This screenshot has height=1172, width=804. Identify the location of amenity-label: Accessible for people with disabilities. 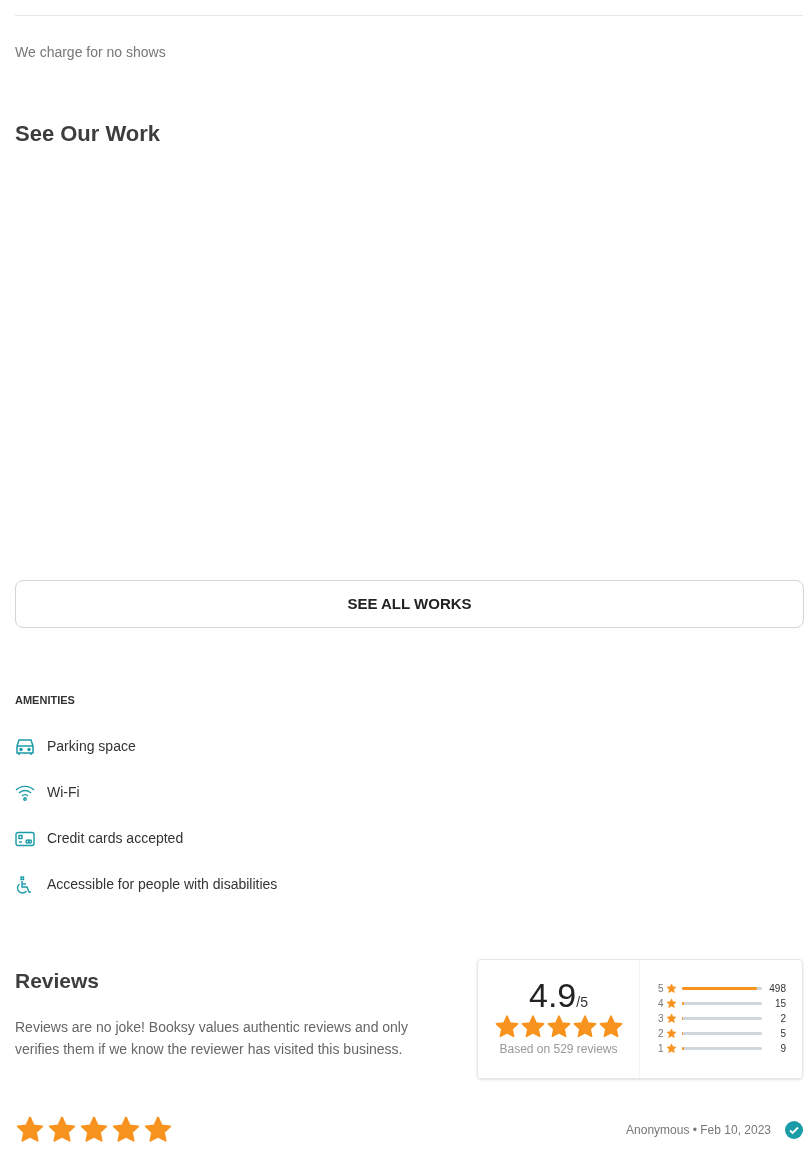
(162, 884).